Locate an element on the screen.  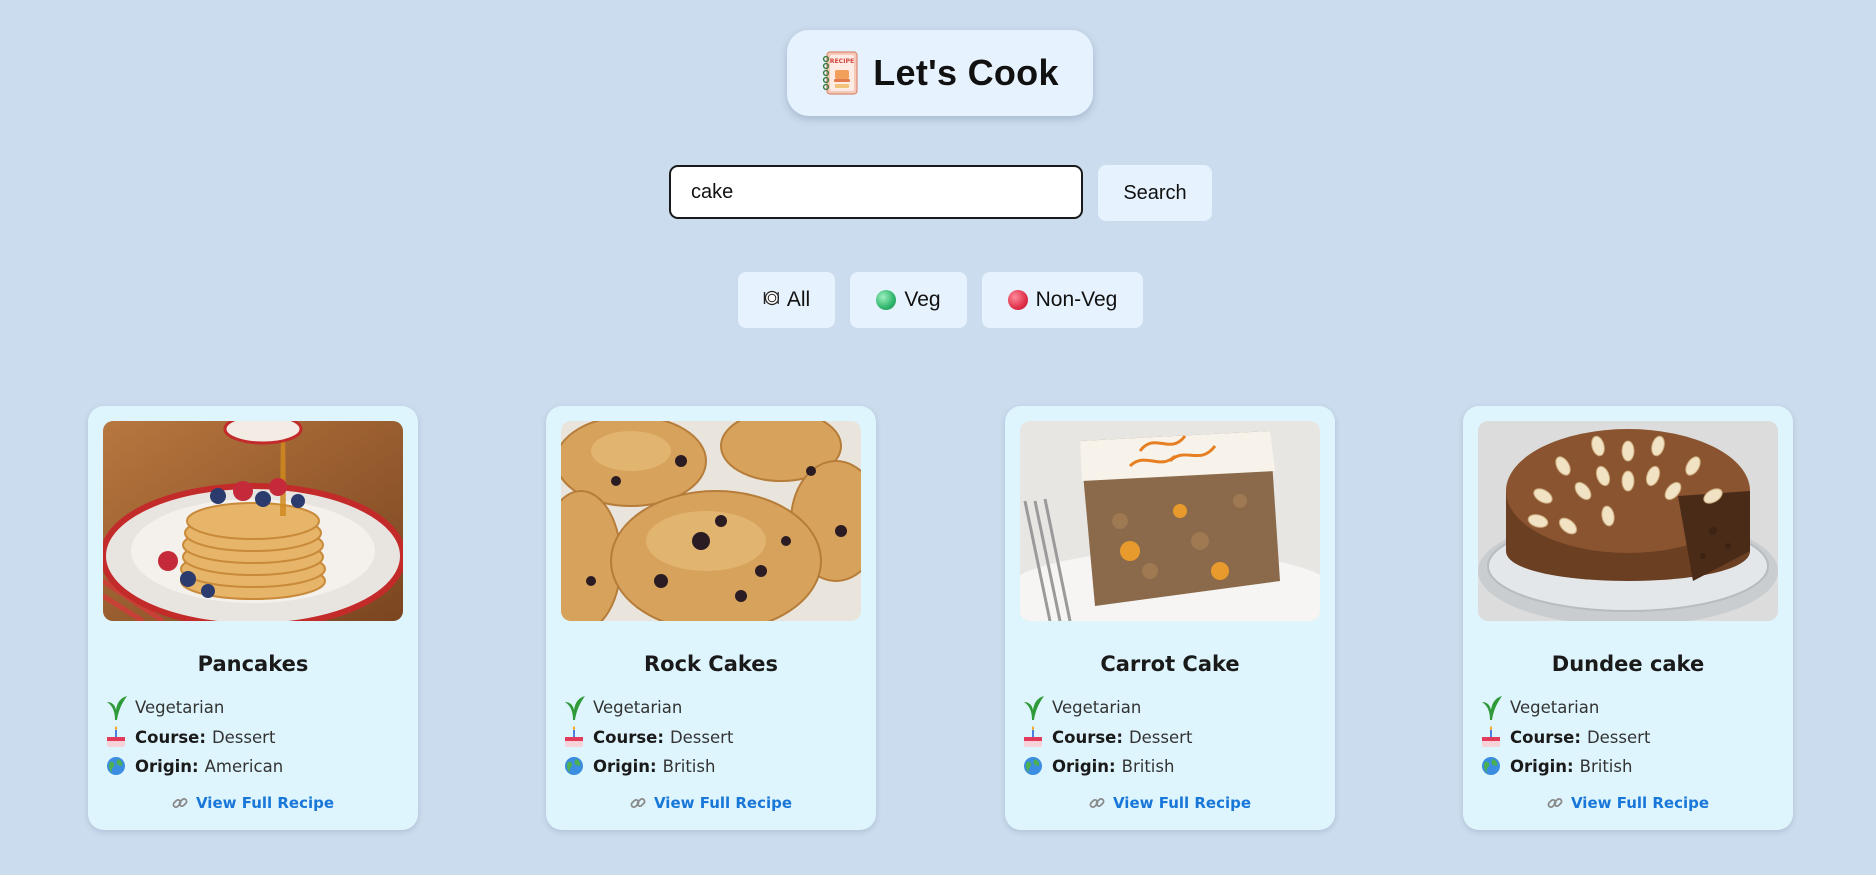
filter-nonveg-label: Non-Veg is located at coordinates (1076, 299).